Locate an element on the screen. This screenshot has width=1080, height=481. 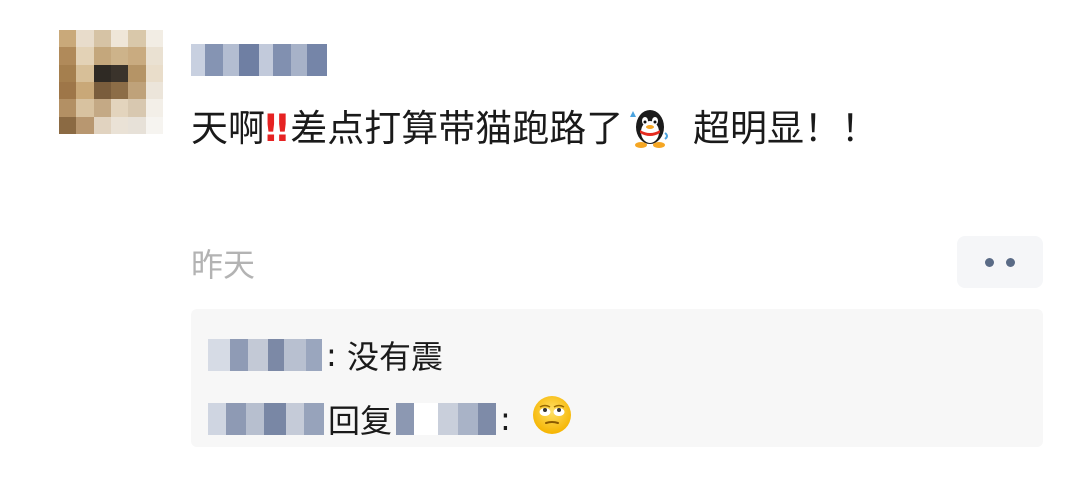
username-blurred is located at coordinates (259, 60).